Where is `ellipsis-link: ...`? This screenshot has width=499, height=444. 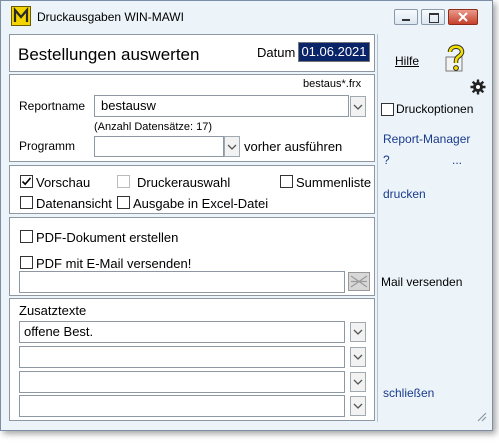
ellipsis-link: ... is located at coordinates (457, 160).